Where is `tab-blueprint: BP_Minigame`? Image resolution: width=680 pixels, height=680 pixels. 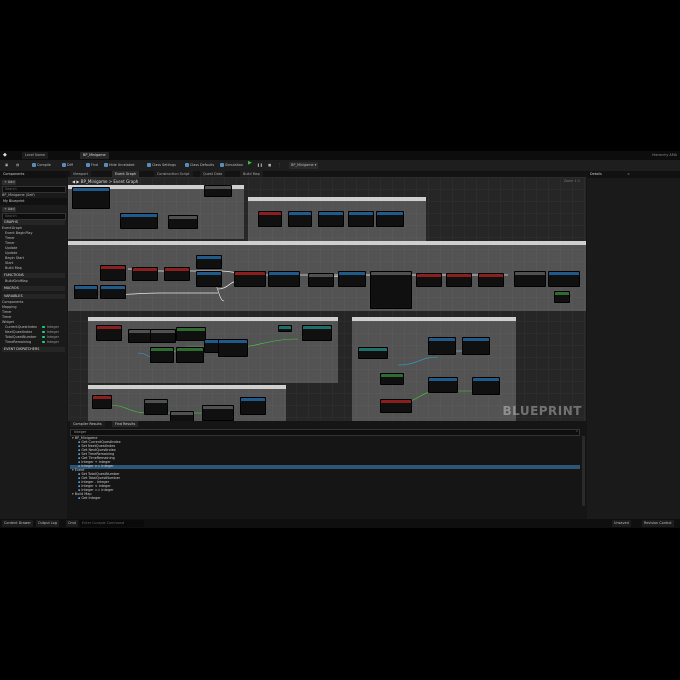 tab-blueprint: BP_Minigame is located at coordinates (94, 155).